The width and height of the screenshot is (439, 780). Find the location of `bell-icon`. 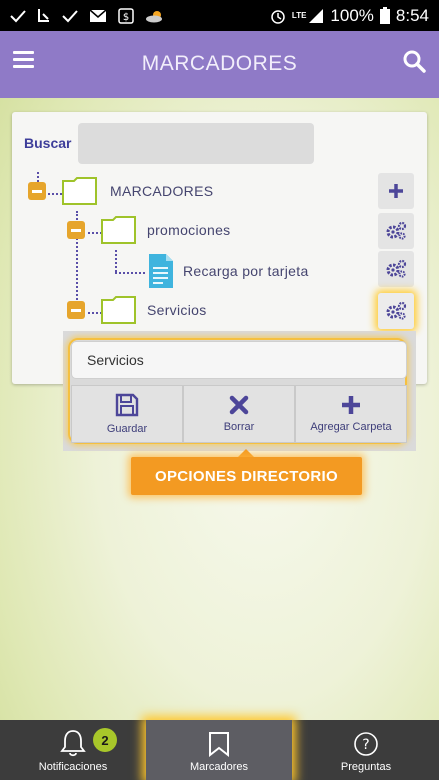

bell-icon is located at coordinates (73, 743).